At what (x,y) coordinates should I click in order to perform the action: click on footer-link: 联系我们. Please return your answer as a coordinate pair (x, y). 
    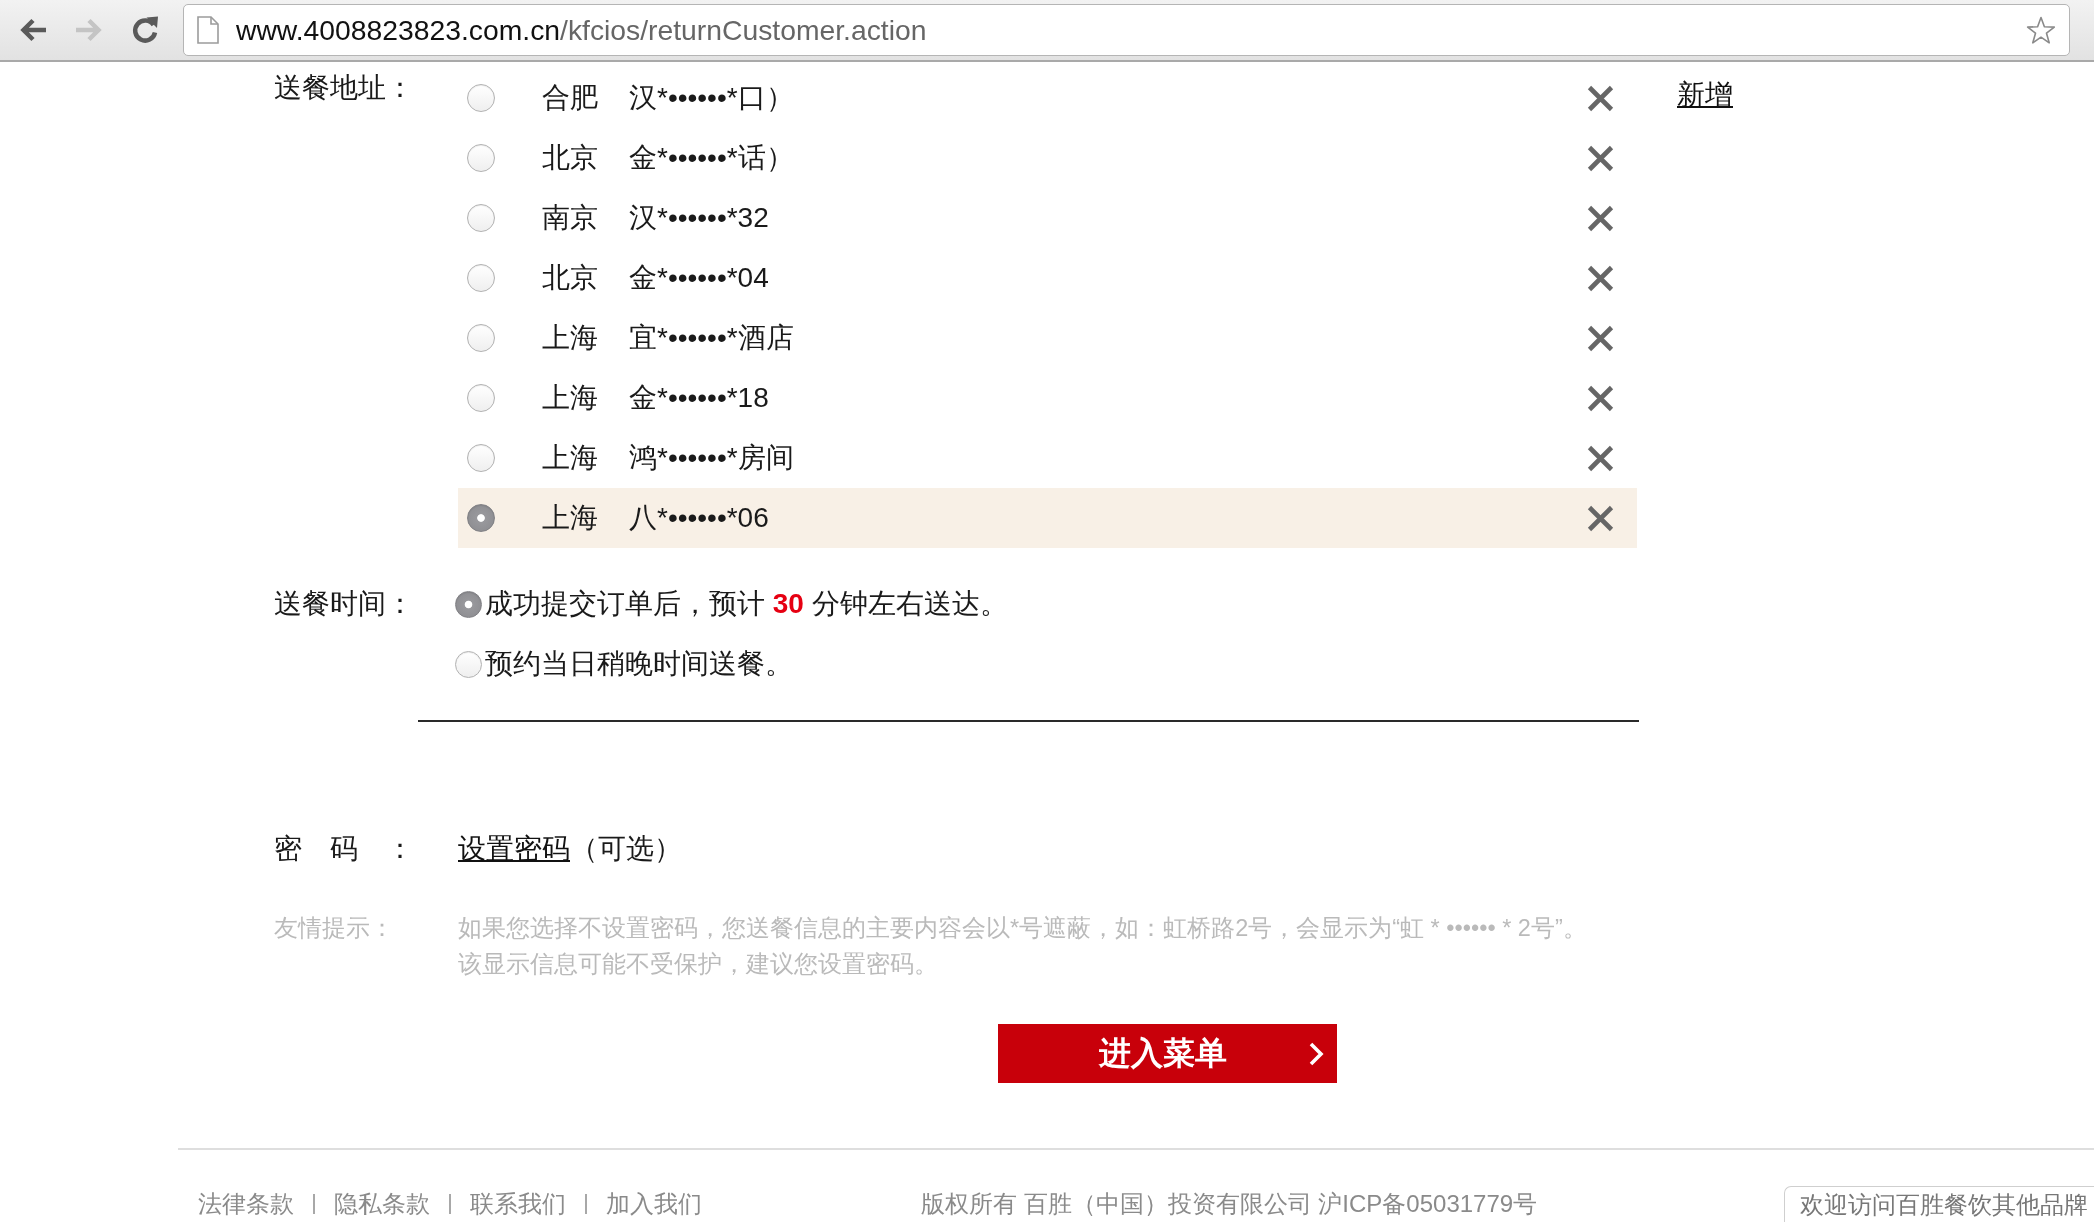
    Looking at the image, I should click on (518, 1204).